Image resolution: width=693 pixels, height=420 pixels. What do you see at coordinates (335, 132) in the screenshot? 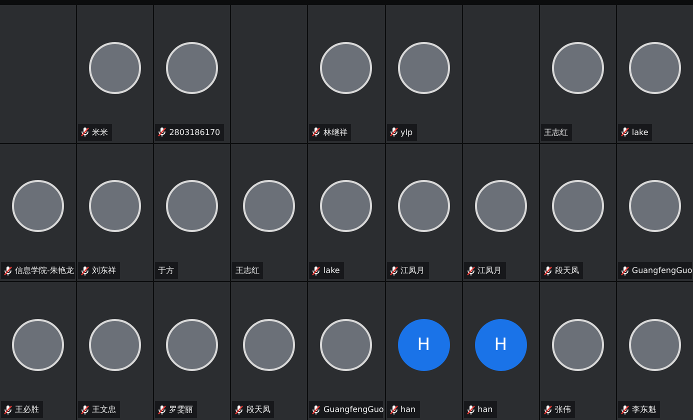
I see `participant-name: 林继祥` at bounding box center [335, 132].